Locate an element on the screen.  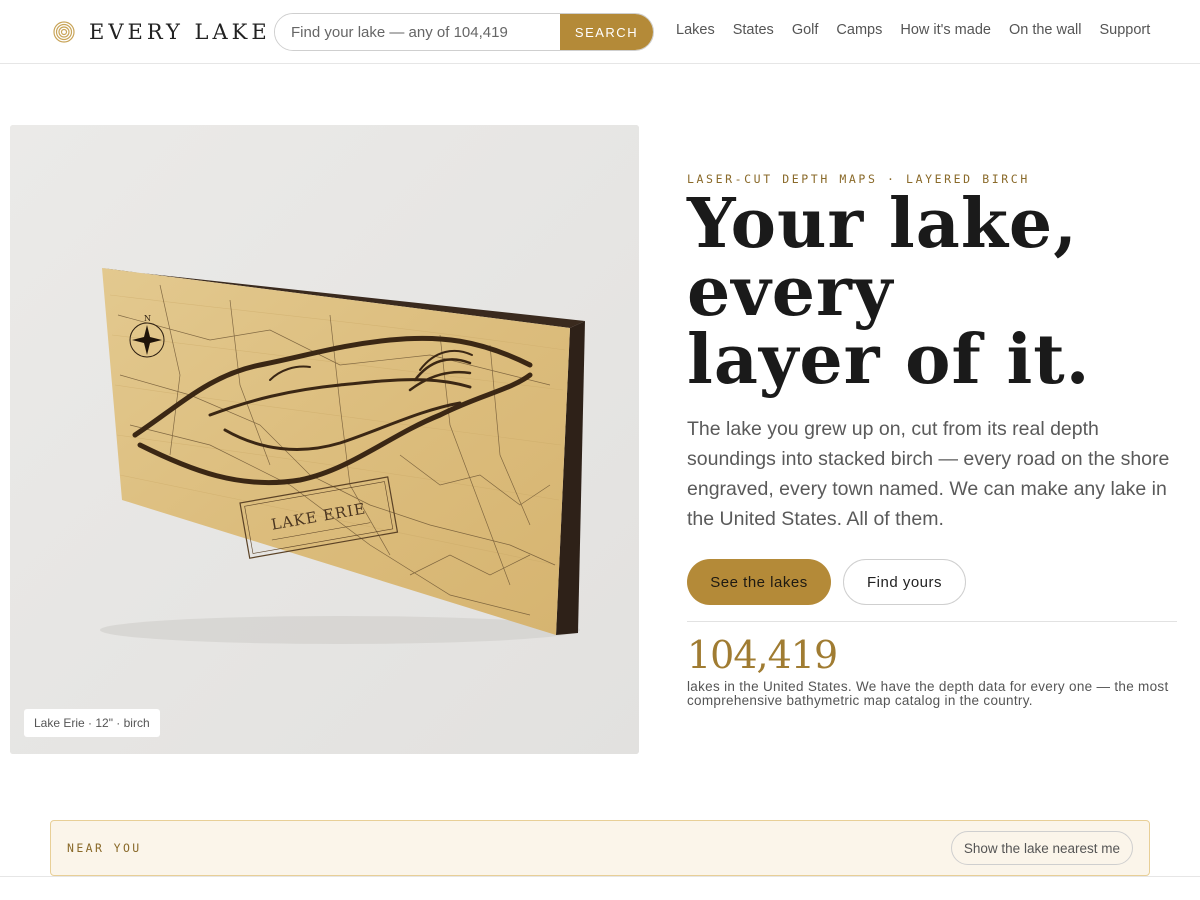
search-bar: SEARCH is located at coordinates (464, 32).